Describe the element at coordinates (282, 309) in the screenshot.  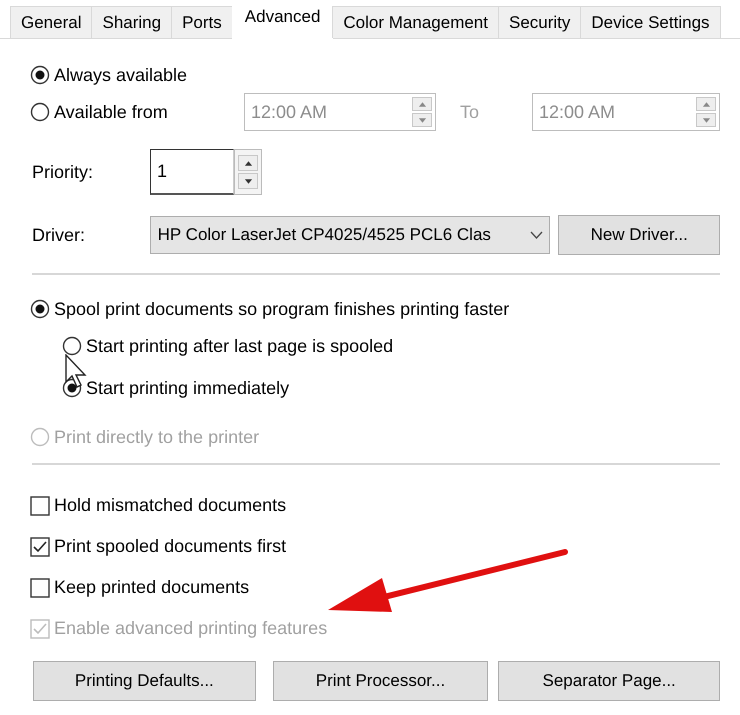
I see `option-label: Spool print documents so program finishes printing faster` at that location.